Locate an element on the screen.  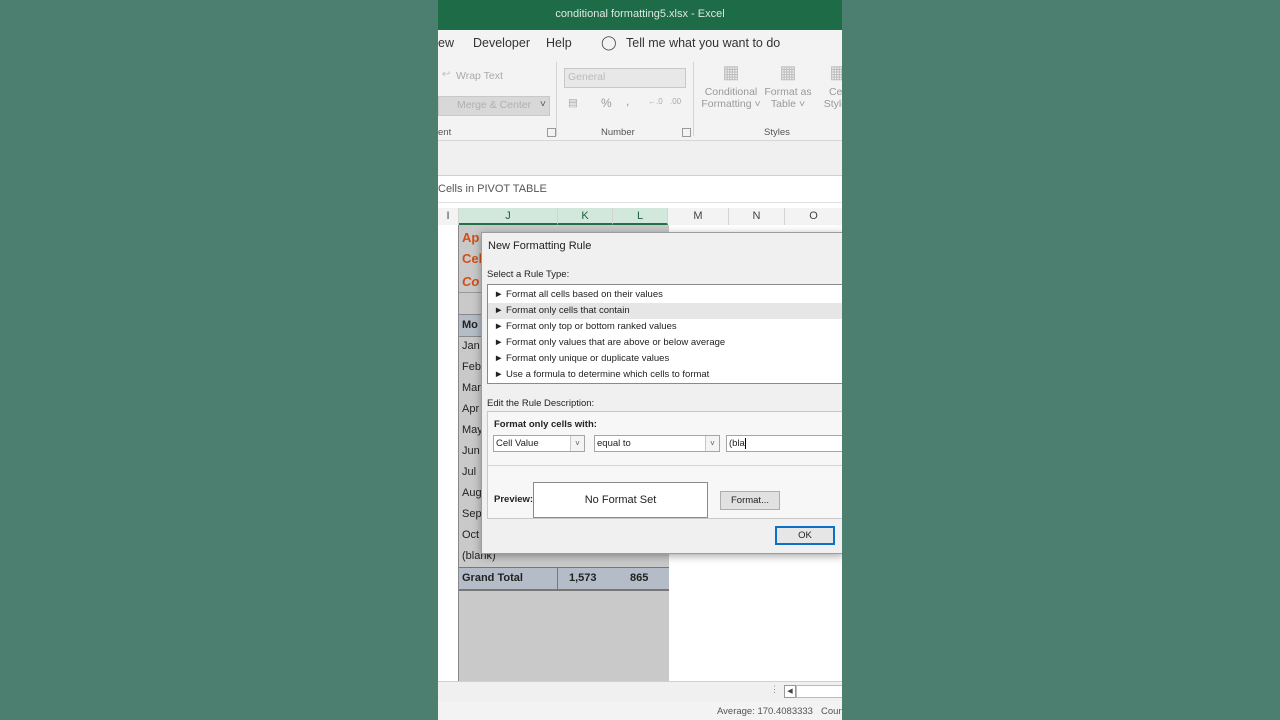
grand-total-row: Grand Total 1,573 865 is located at coordinates (564, 579).